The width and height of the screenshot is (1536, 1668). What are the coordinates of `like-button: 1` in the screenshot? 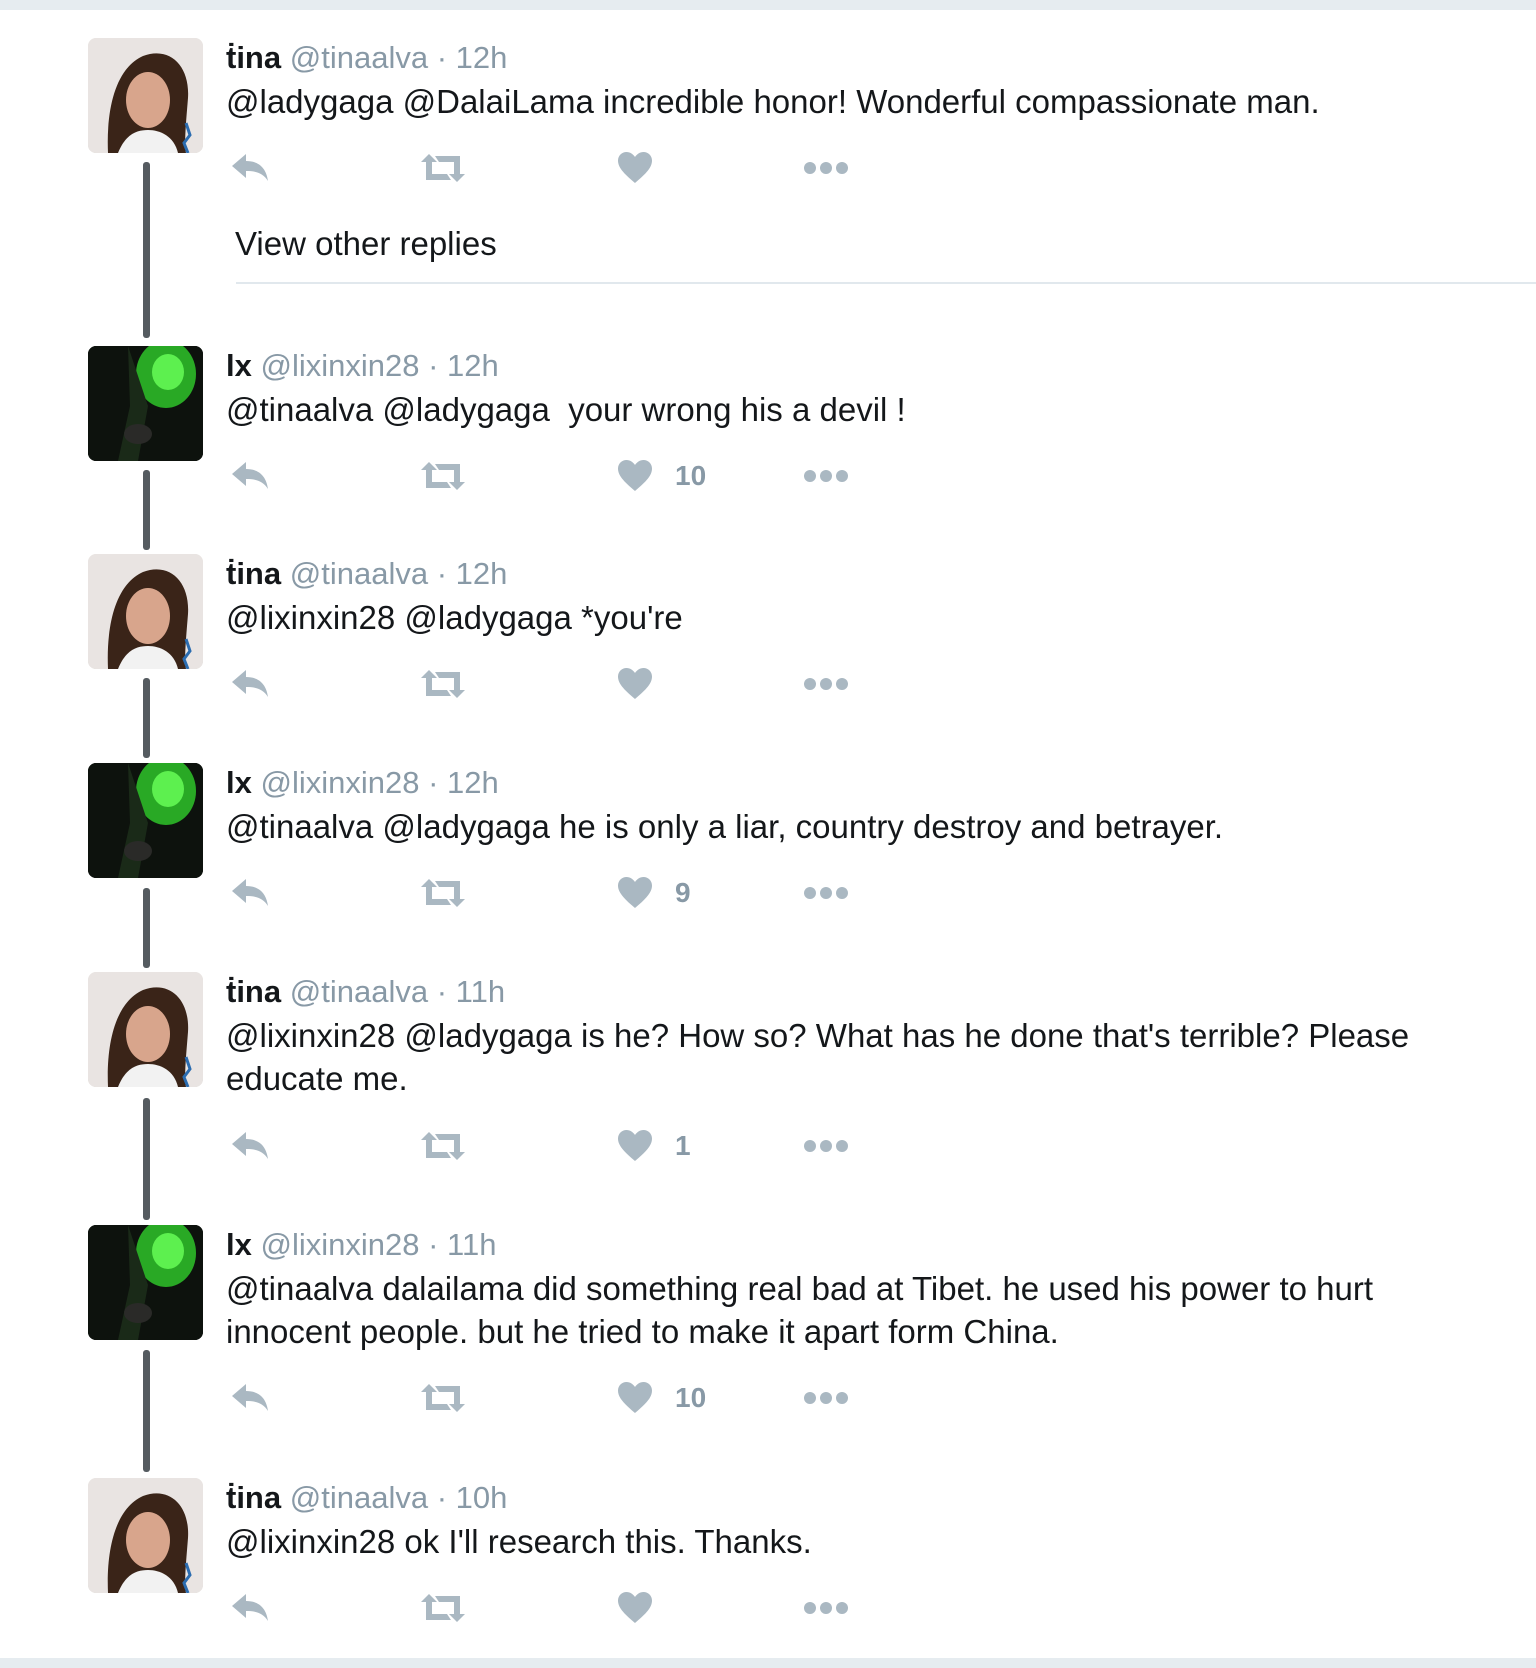 It's located at (654, 1146).